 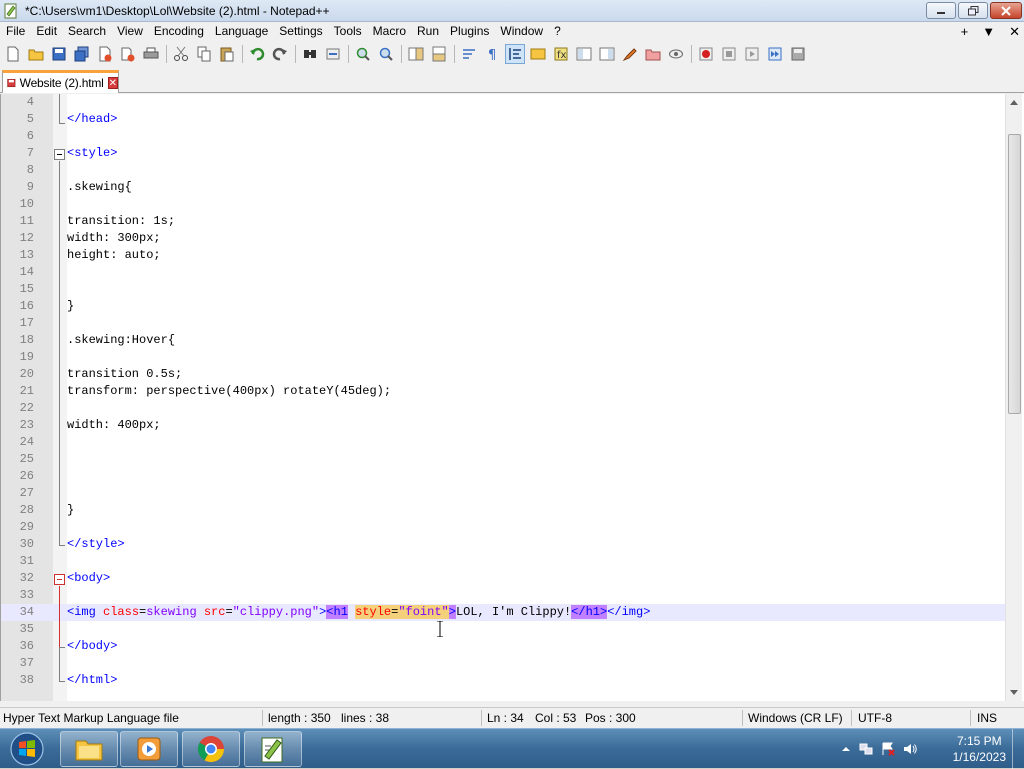 What do you see at coordinates (561, 54) in the screenshot?
I see `function-list-button: fx` at bounding box center [561, 54].